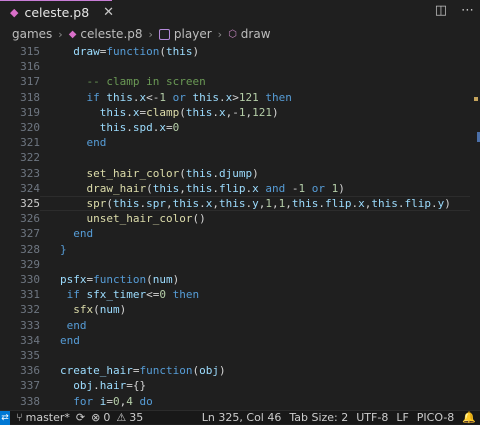  What do you see at coordinates (100, 310) in the screenshot?
I see `code-text: sfx(num)` at bounding box center [100, 310].